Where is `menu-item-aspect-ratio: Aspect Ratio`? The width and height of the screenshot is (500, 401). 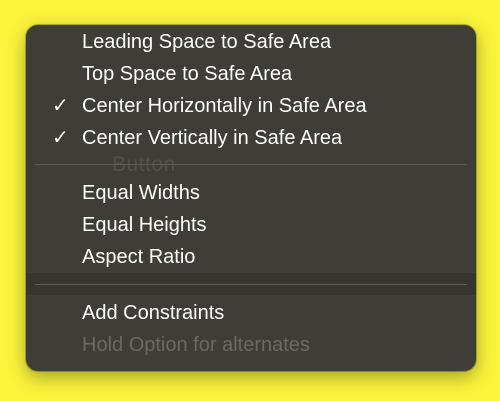
menu-item-aspect-ratio: Aspect Ratio is located at coordinates (138, 257).